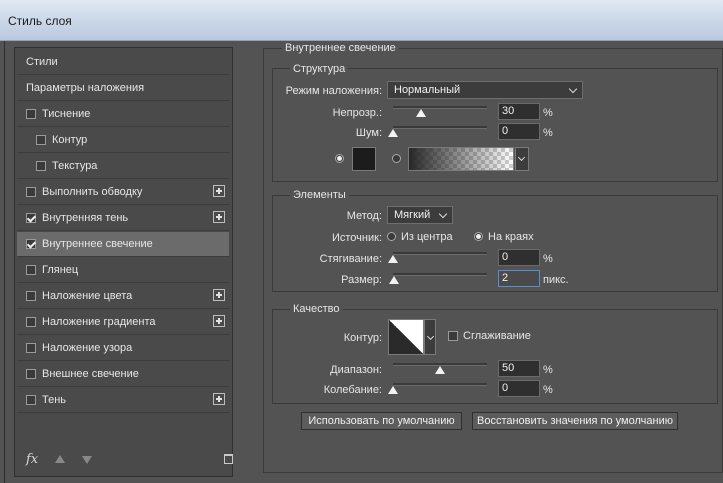  I want to click on move-down-icon, so click(87, 460).